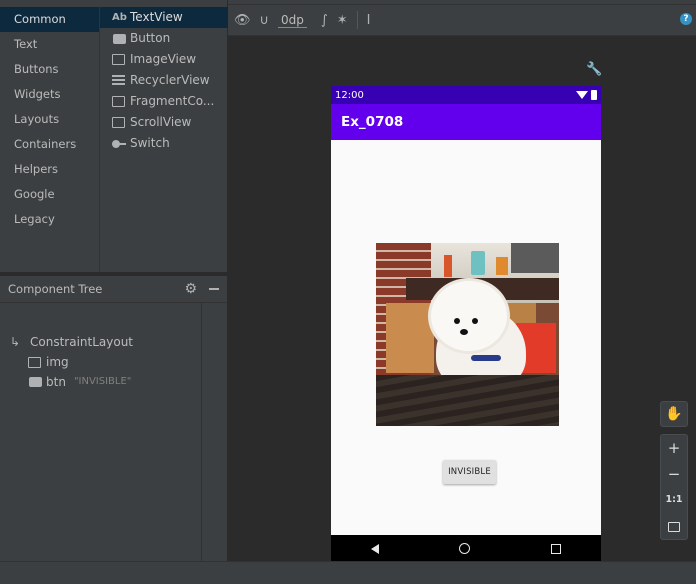 The height and width of the screenshot is (584, 696). What do you see at coordinates (467, 400) in the screenshot?
I see `photo-wood-table` at bounding box center [467, 400].